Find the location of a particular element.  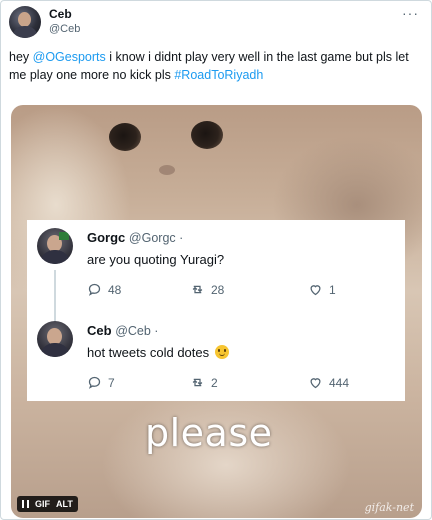

author-name: Ceb is located at coordinates (60, 14).